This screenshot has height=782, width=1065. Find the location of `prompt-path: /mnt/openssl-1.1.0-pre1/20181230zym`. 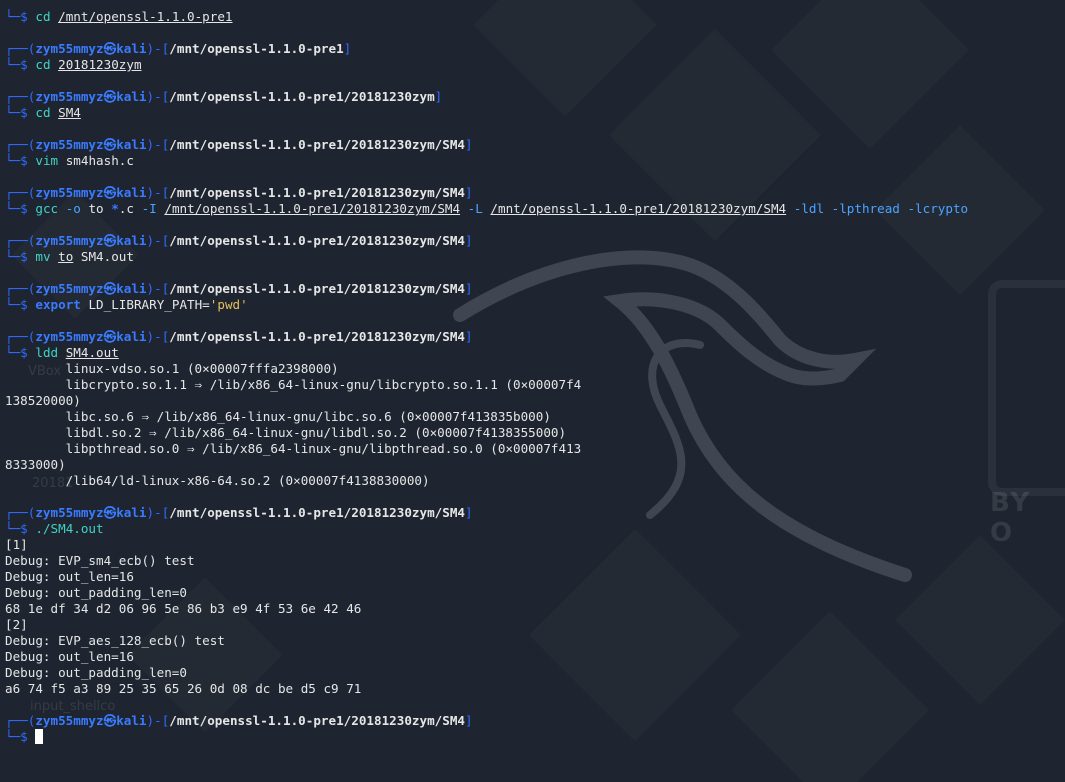

prompt-path: /mnt/openssl-1.1.0-pre1/20181230zym is located at coordinates (302, 96).